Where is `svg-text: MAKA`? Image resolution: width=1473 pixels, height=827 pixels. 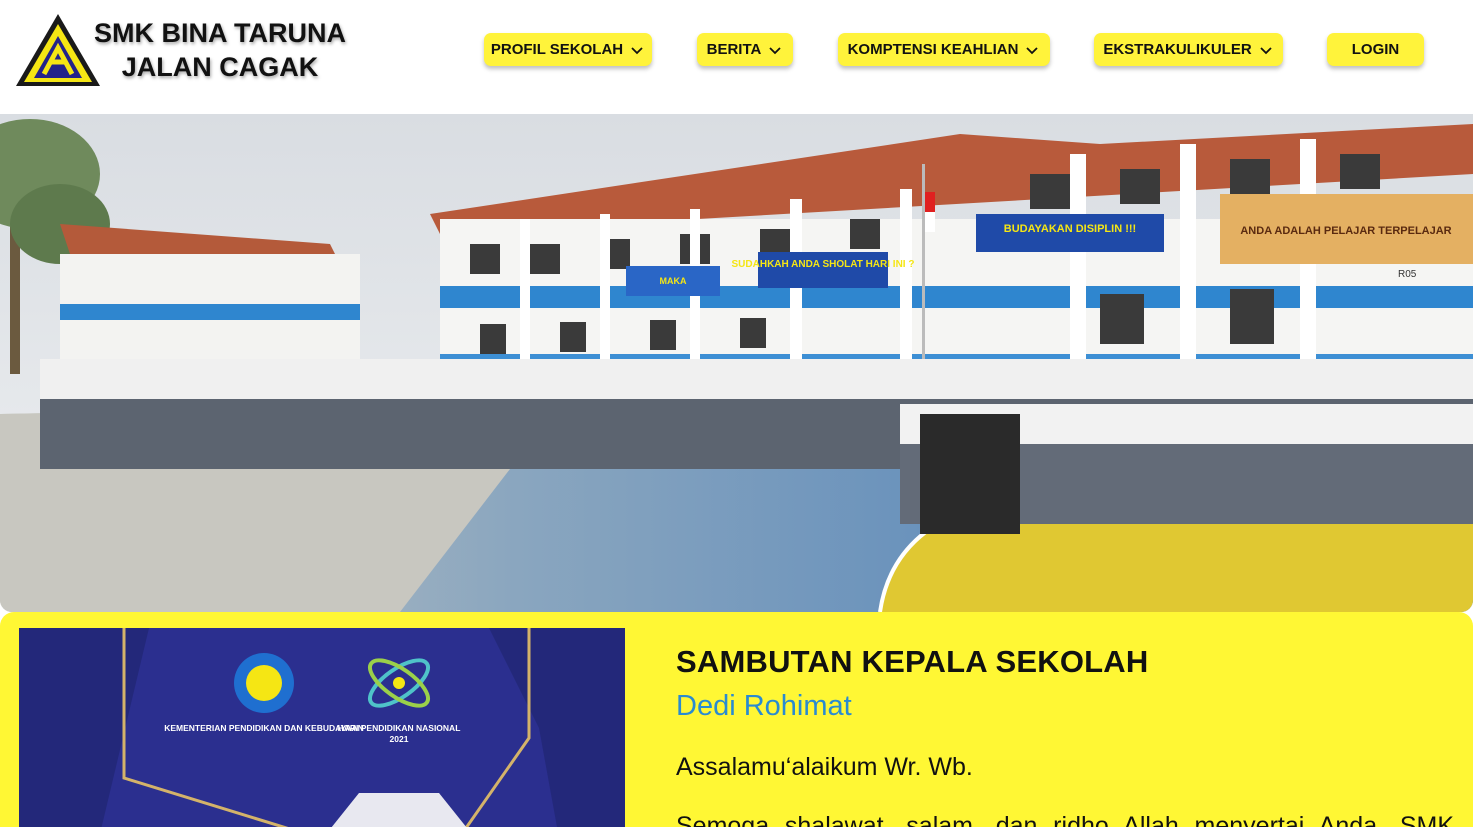
svg-text: MAKA is located at coordinates (673, 281).